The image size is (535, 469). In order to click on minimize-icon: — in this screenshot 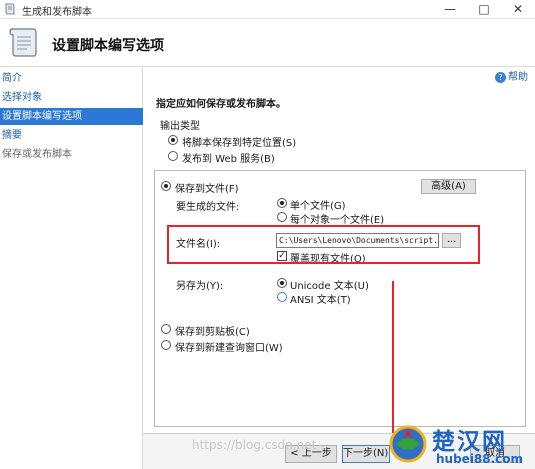, I will do `click(450, 9)`.